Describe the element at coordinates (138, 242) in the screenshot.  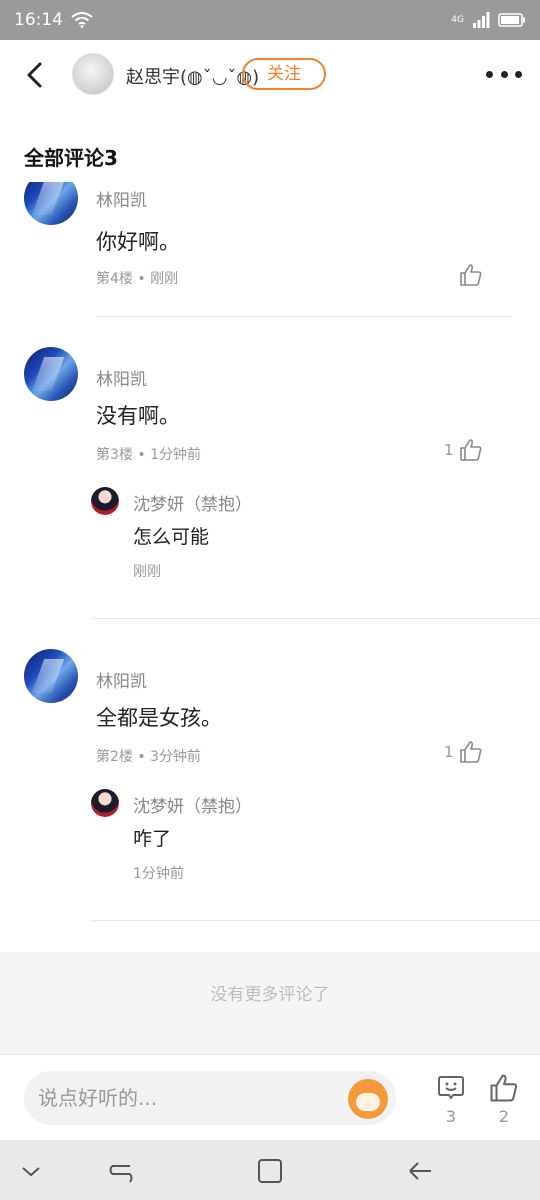
I see `comment-text: 你好啊。` at that location.